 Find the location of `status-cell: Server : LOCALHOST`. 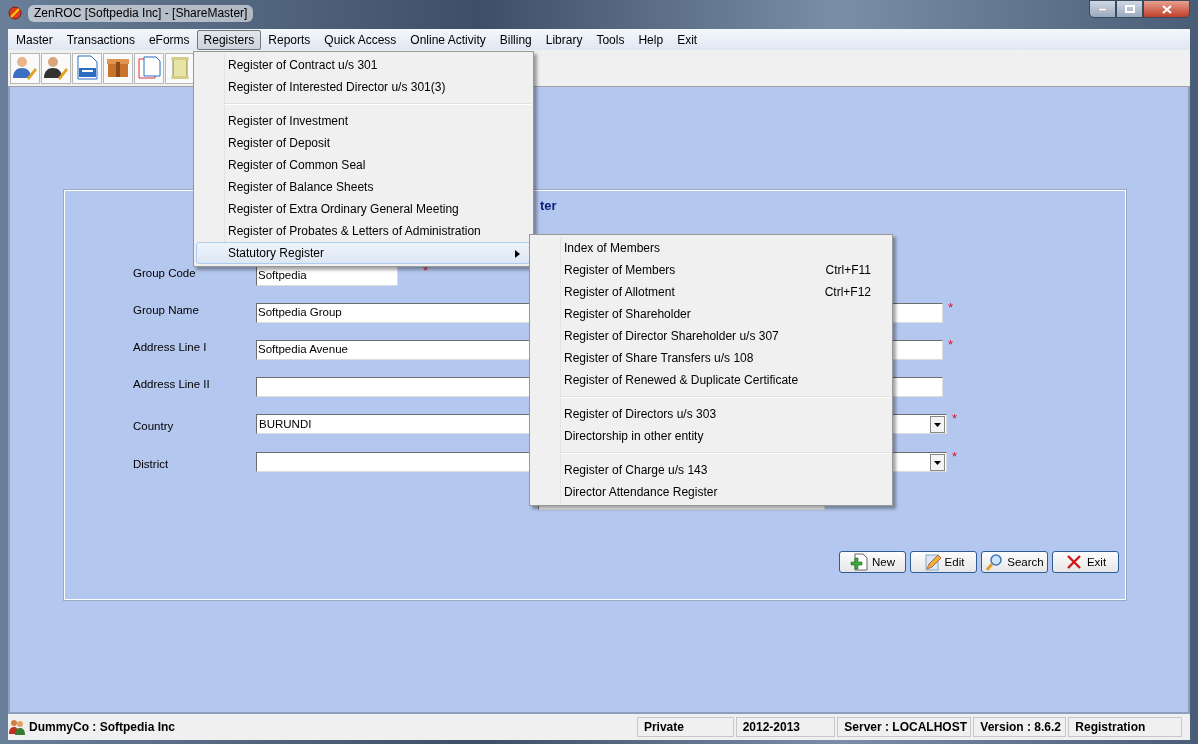

status-cell: Server : LOCALHOST is located at coordinates (904, 727).